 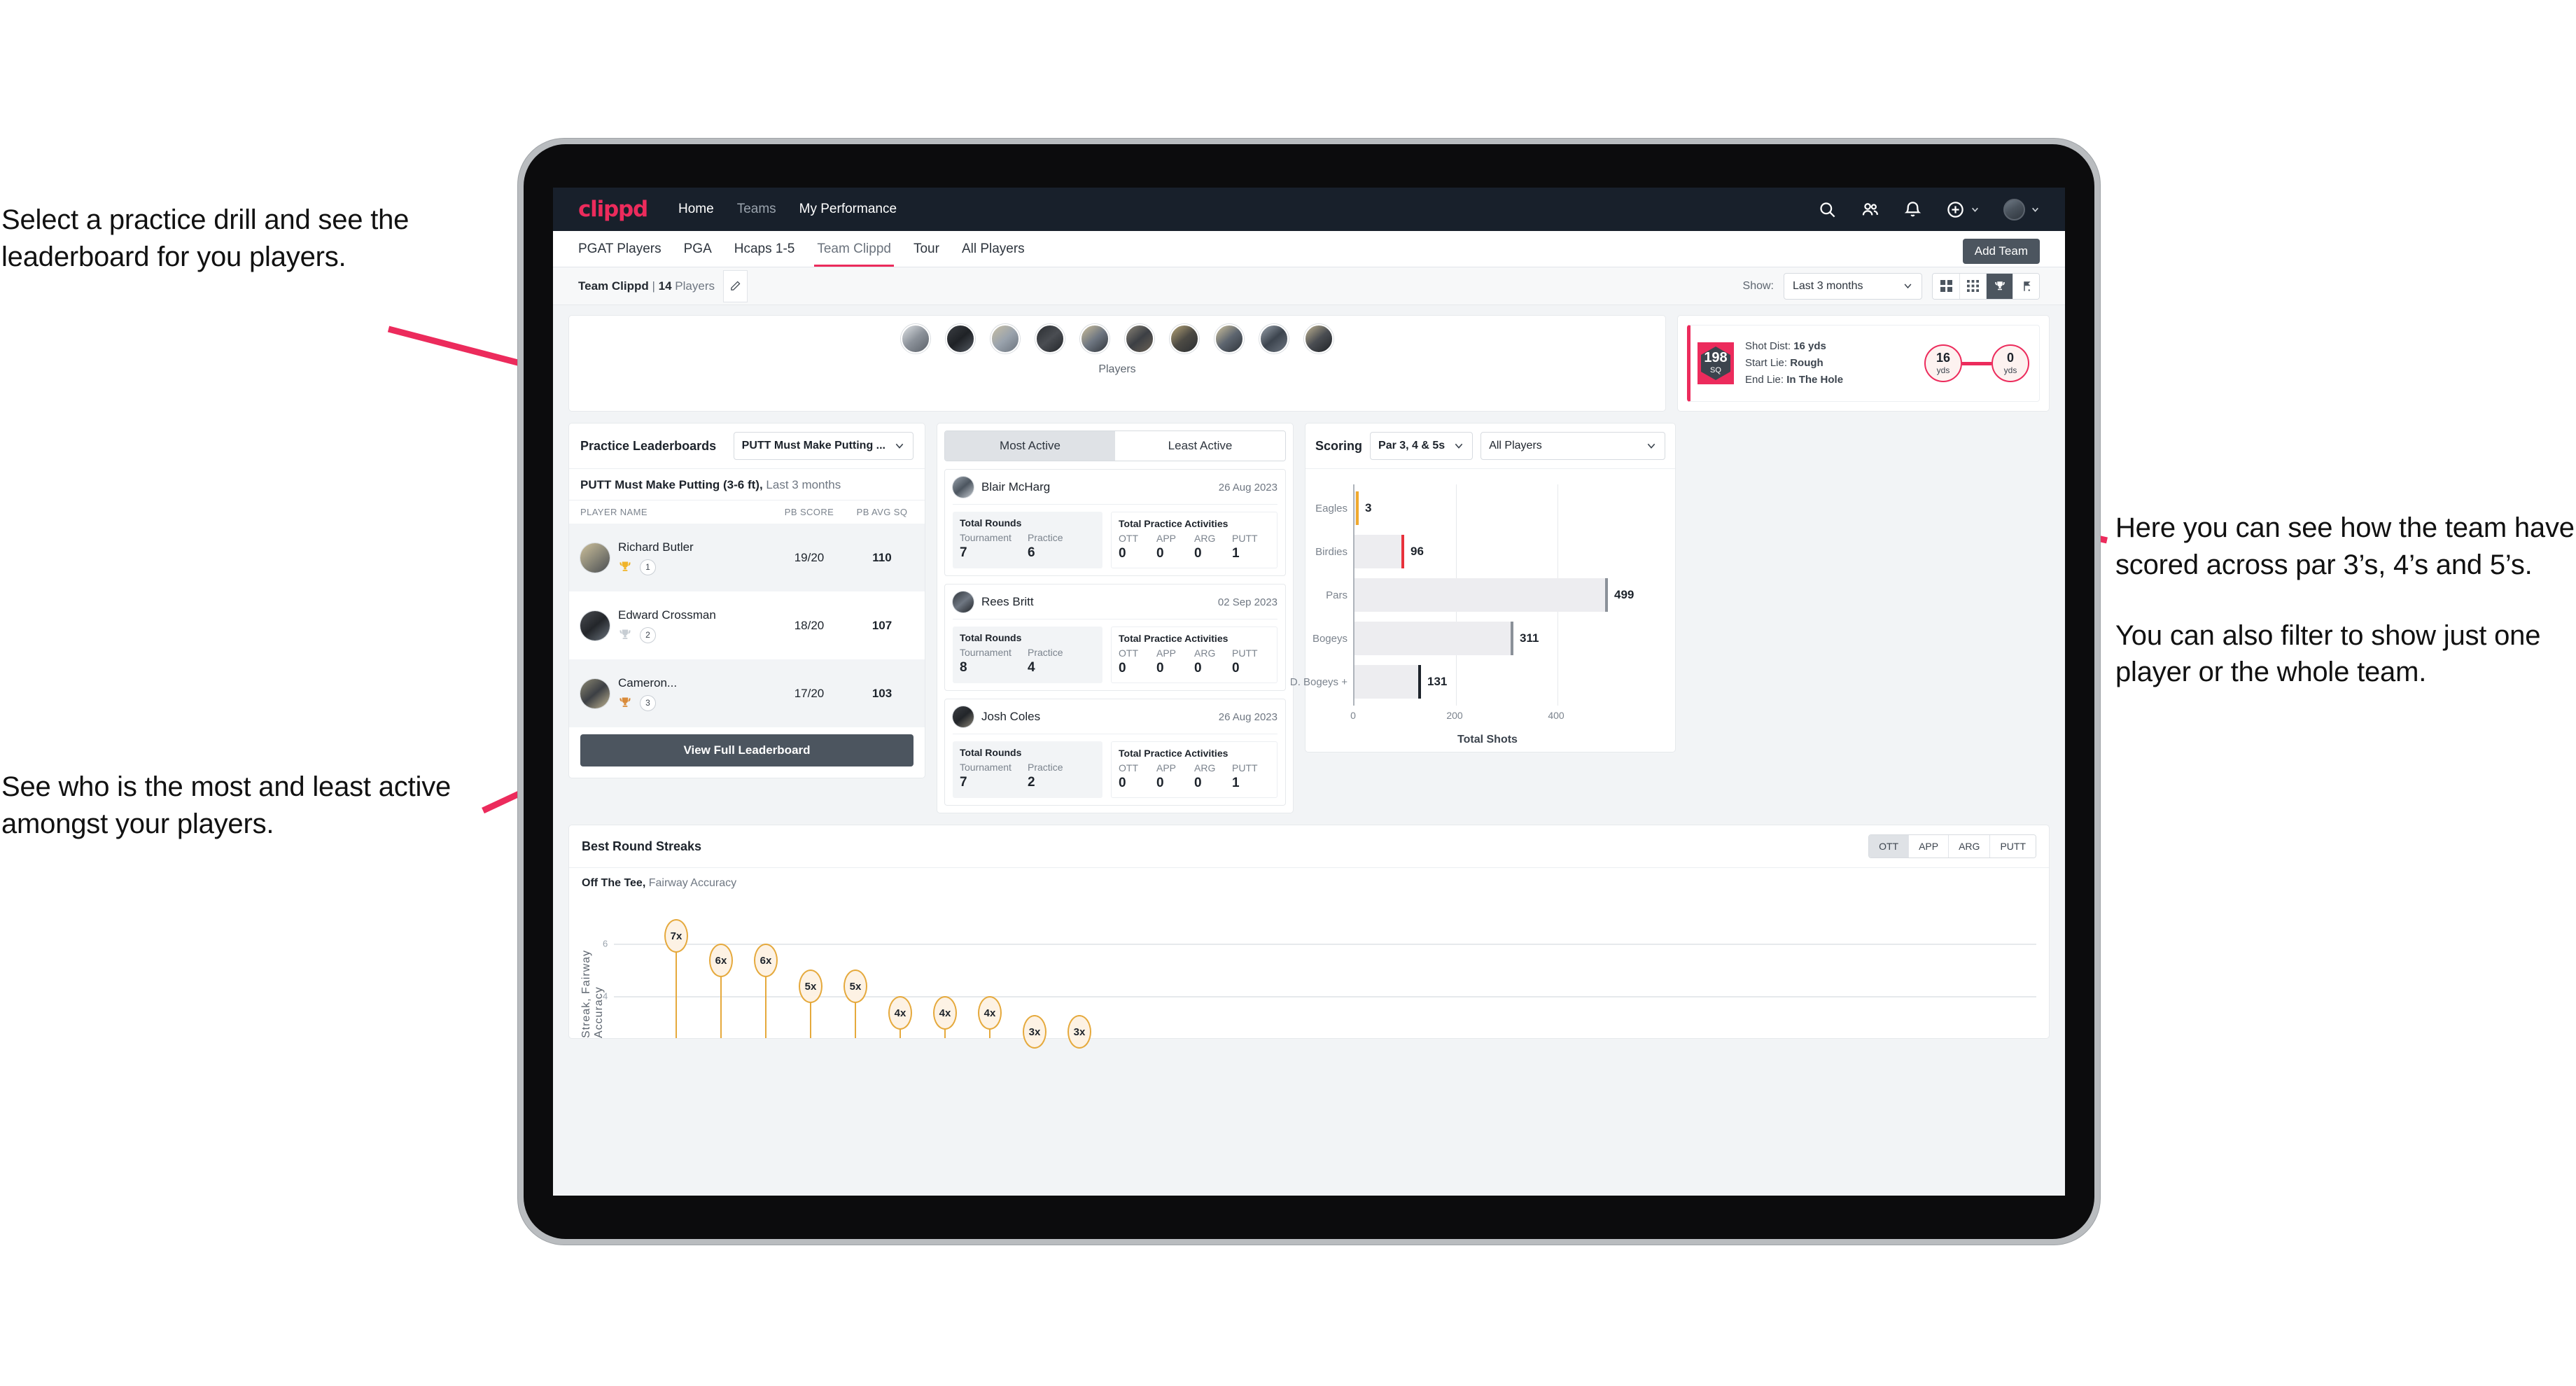 What do you see at coordinates (1853, 286) in the screenshot?
I see `date-range-select: Last 3 months` at bounding box center [1853, 286].